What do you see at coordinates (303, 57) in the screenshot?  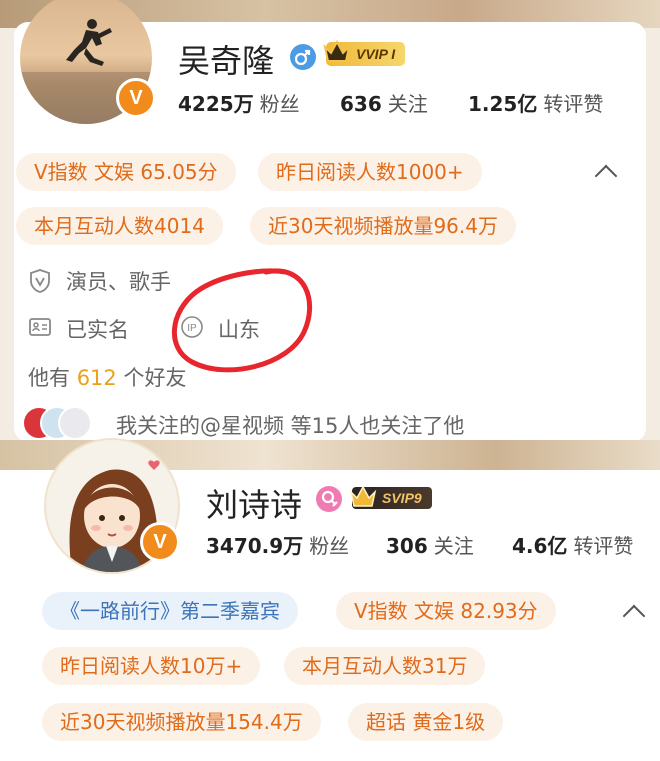 I see `male-gender-icon` at bounding box center [303, 57].